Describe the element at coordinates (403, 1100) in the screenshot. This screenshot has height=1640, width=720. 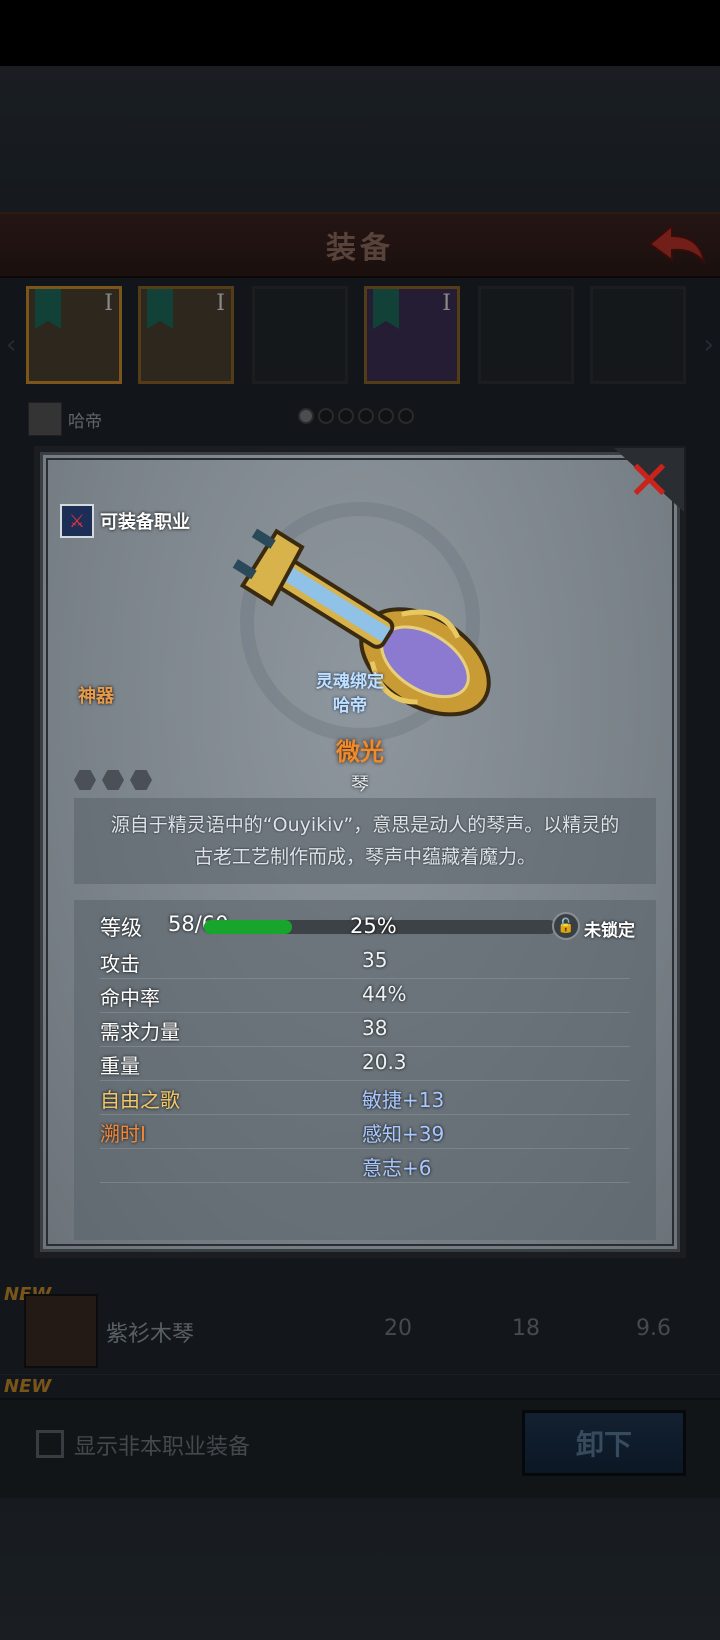
I see `bonus-value: 敏捷+13` at that location.